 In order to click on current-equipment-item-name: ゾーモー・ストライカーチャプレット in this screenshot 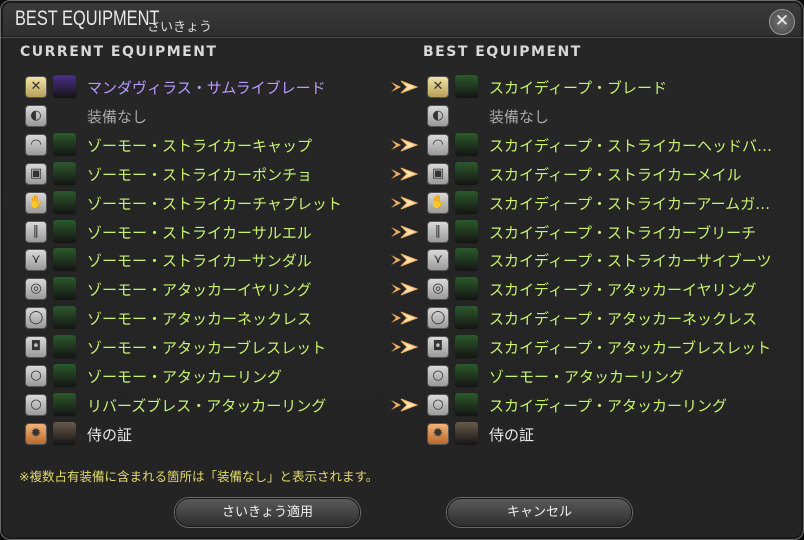, I will do `click(214, 203)`.